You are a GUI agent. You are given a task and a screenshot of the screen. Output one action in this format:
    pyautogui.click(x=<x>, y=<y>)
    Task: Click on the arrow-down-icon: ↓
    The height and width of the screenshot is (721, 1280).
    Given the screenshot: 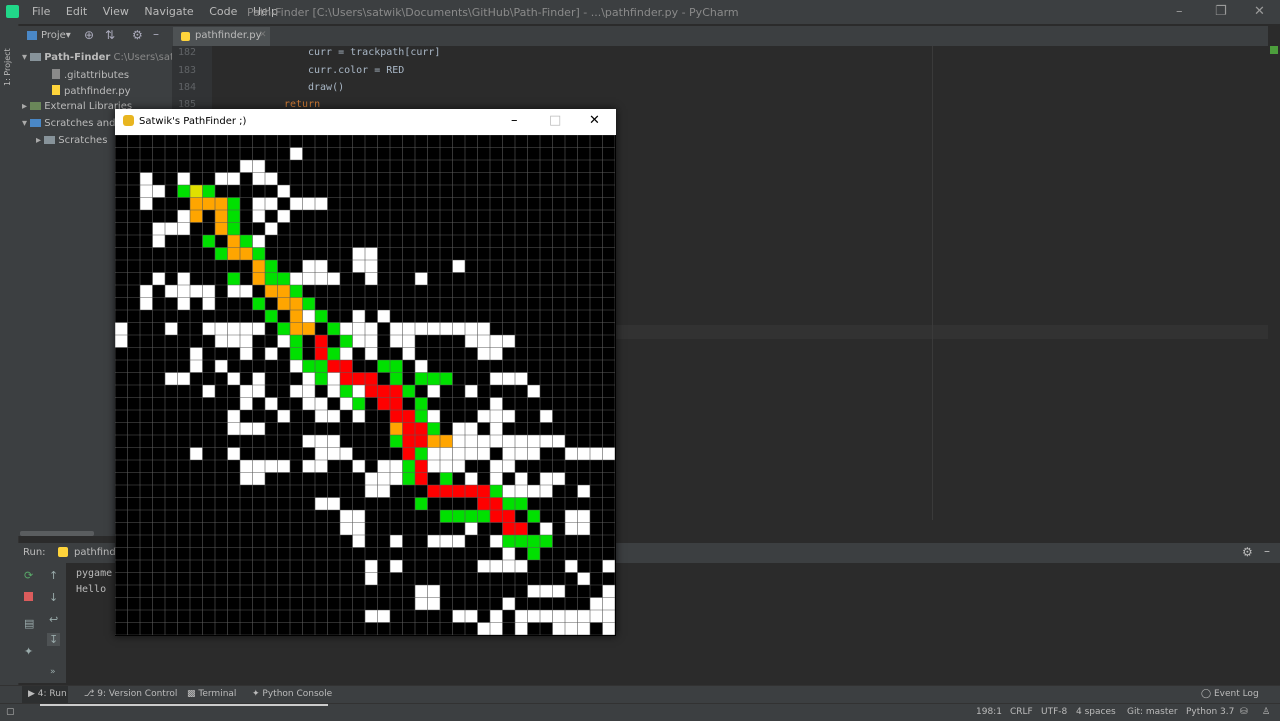 What is the action you would take?
    pyautogui.click(x=53, y=597)
    